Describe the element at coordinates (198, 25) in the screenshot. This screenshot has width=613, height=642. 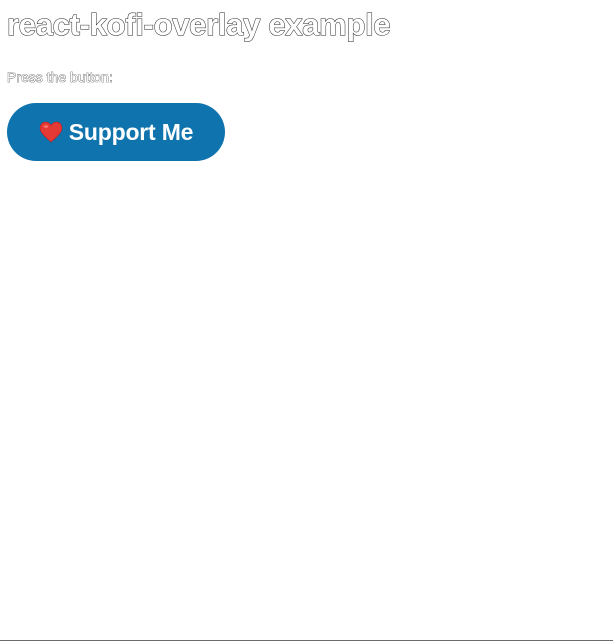
I see `page-title: react-kofi-overlay example` at that location.